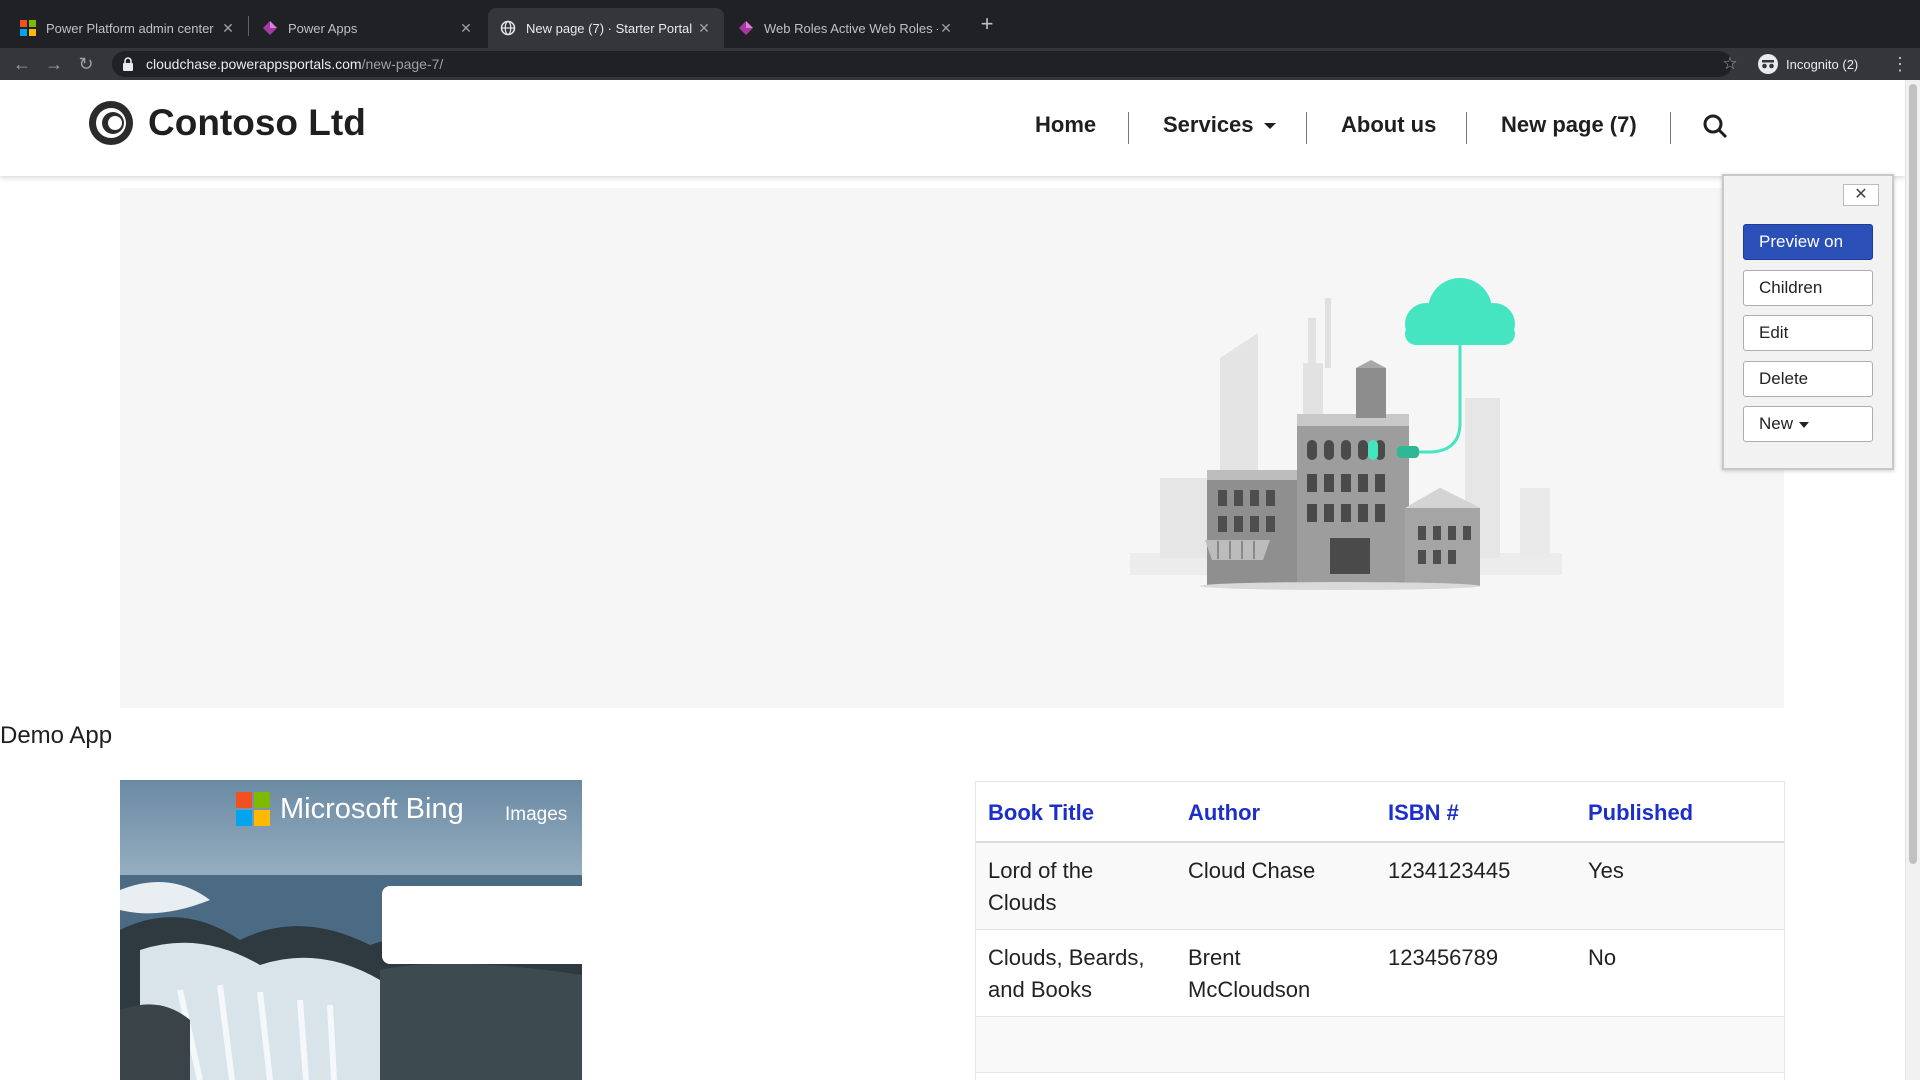 The height and width of the screenshot is (1080, 1920). I want to click on nav-services: Services, so click(1219, 125).